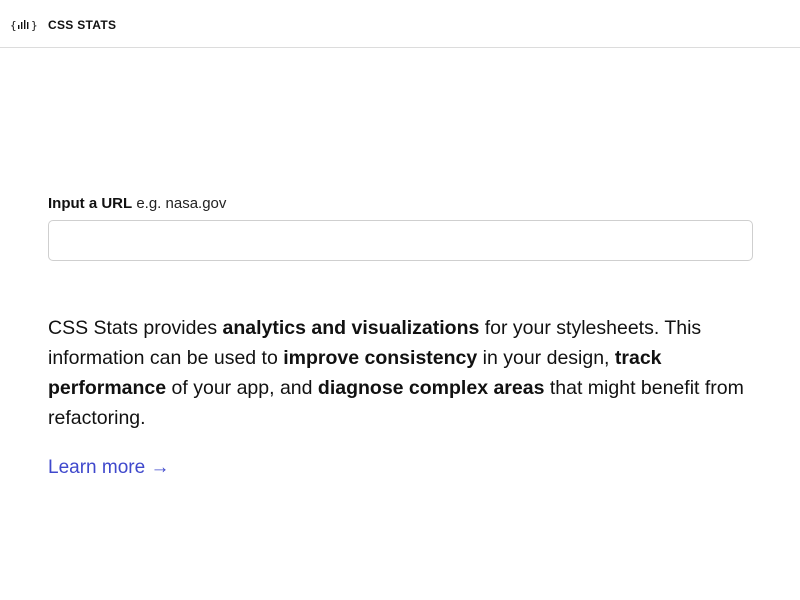 The image size is (800, 600). What do you see at coordinates (242, 388) in the screenshot?
I see `description-text: of your app, and` at bounding box center [242, 388].